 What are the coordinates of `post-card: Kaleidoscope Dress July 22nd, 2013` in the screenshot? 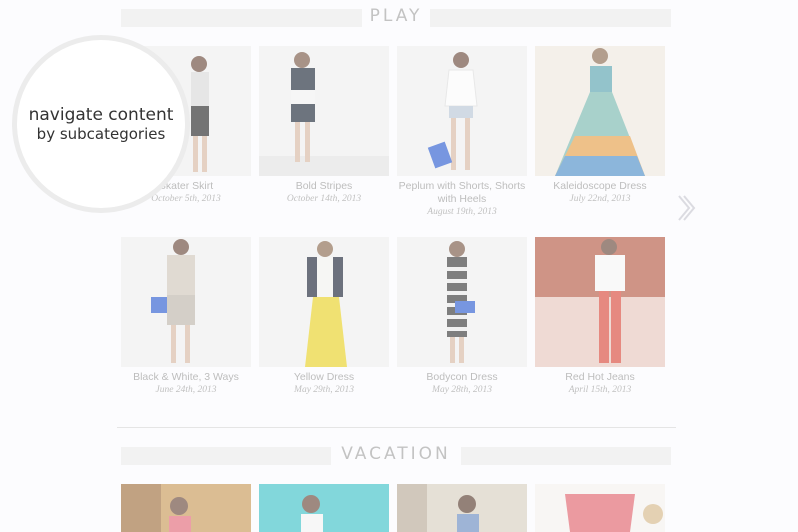 It's located at (600, 125).